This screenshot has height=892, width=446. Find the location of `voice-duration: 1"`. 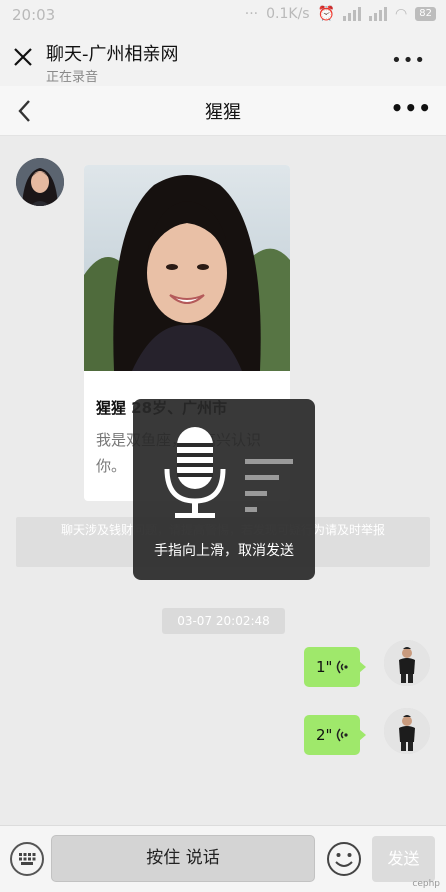

voice-duration: 1" is located at coordinates (324, 667).